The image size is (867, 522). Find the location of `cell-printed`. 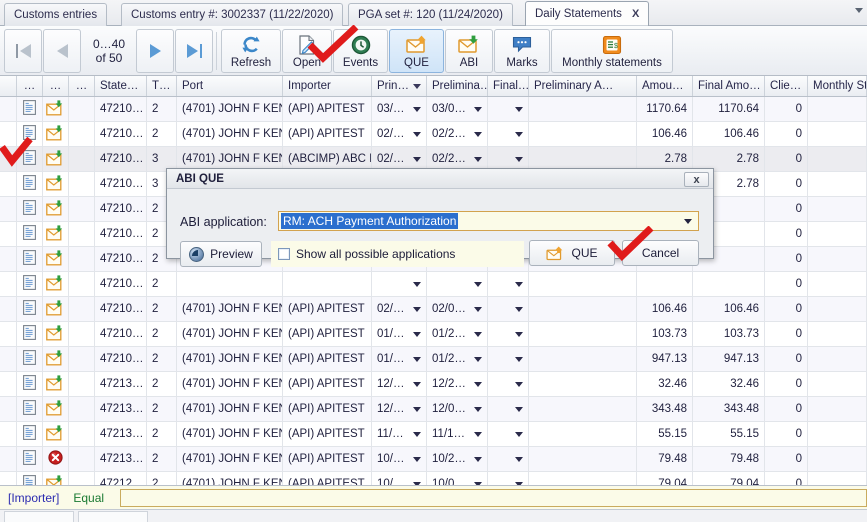

cell-printed is located at coordinates (399, 284).